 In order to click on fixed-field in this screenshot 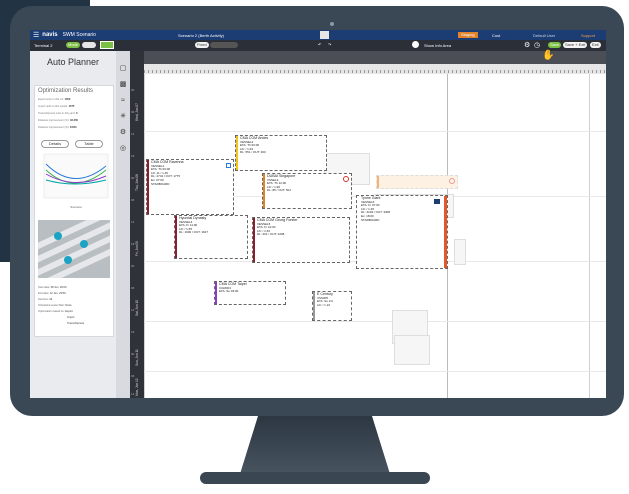, I will do `click(224, 45)`.